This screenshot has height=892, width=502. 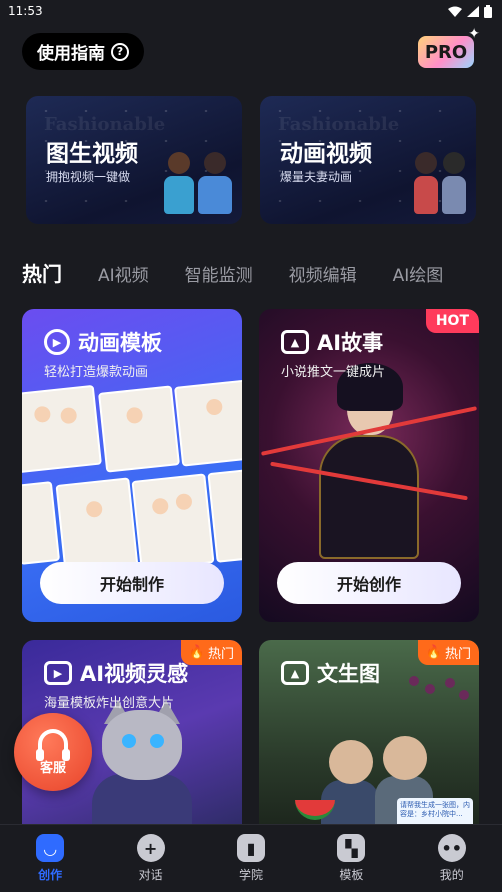 I want to click on card-title: AI故事, so click(x=350, y=343).